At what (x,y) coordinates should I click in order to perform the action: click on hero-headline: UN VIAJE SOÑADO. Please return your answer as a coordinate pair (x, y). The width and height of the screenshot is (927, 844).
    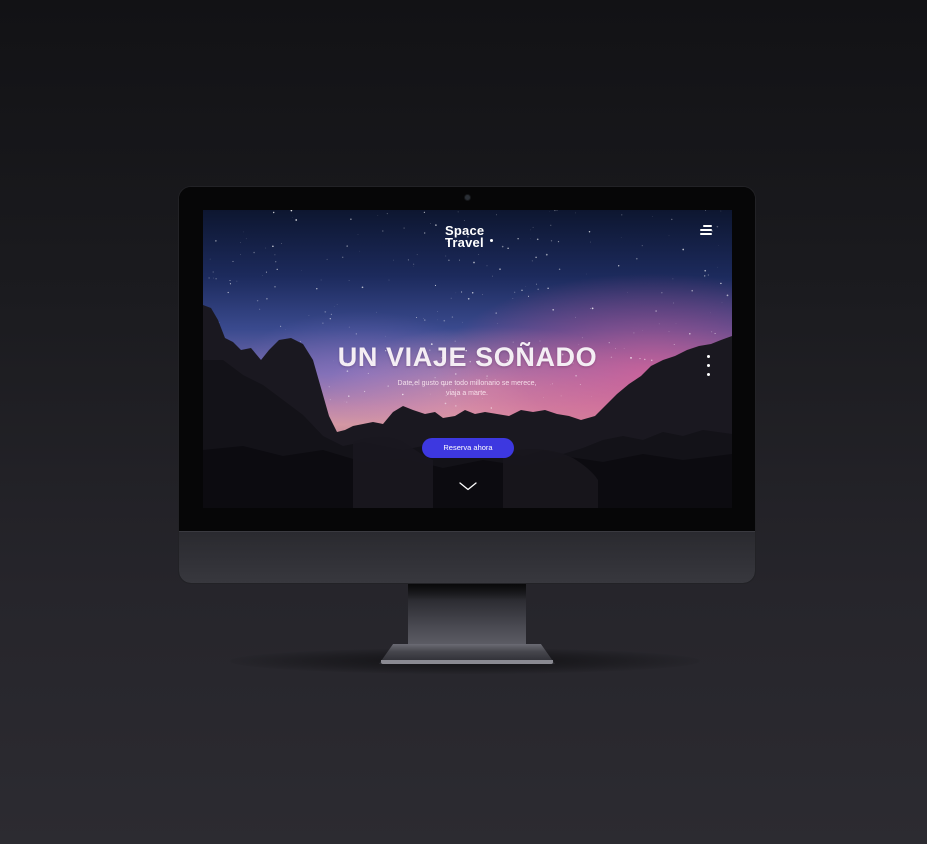
    Looking at the image, I should click on (467, 357).